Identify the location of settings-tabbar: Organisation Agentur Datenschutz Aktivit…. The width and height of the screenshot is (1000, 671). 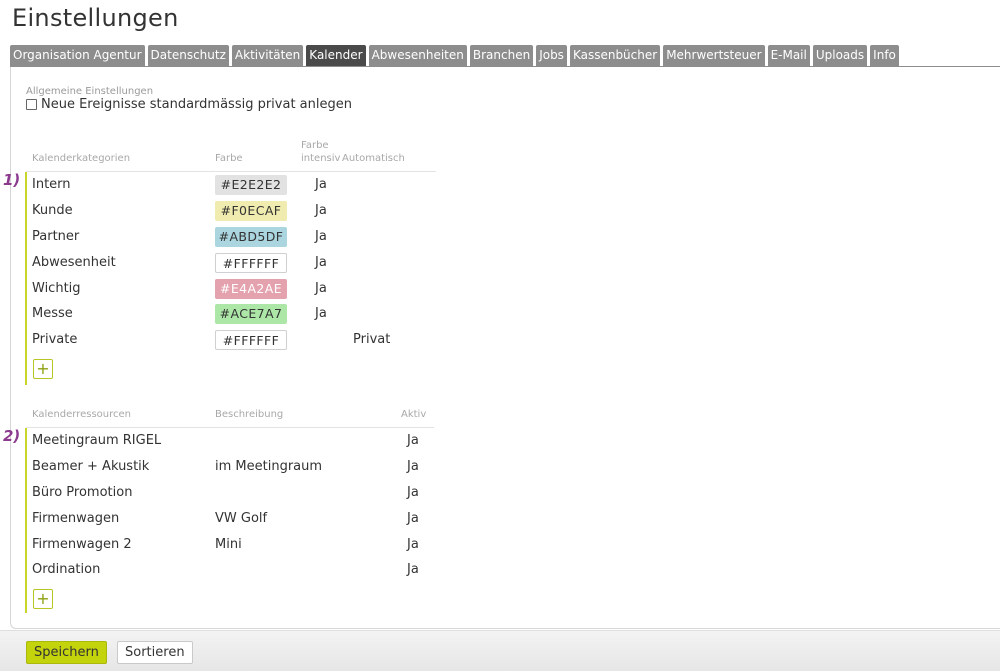
(454, 55).